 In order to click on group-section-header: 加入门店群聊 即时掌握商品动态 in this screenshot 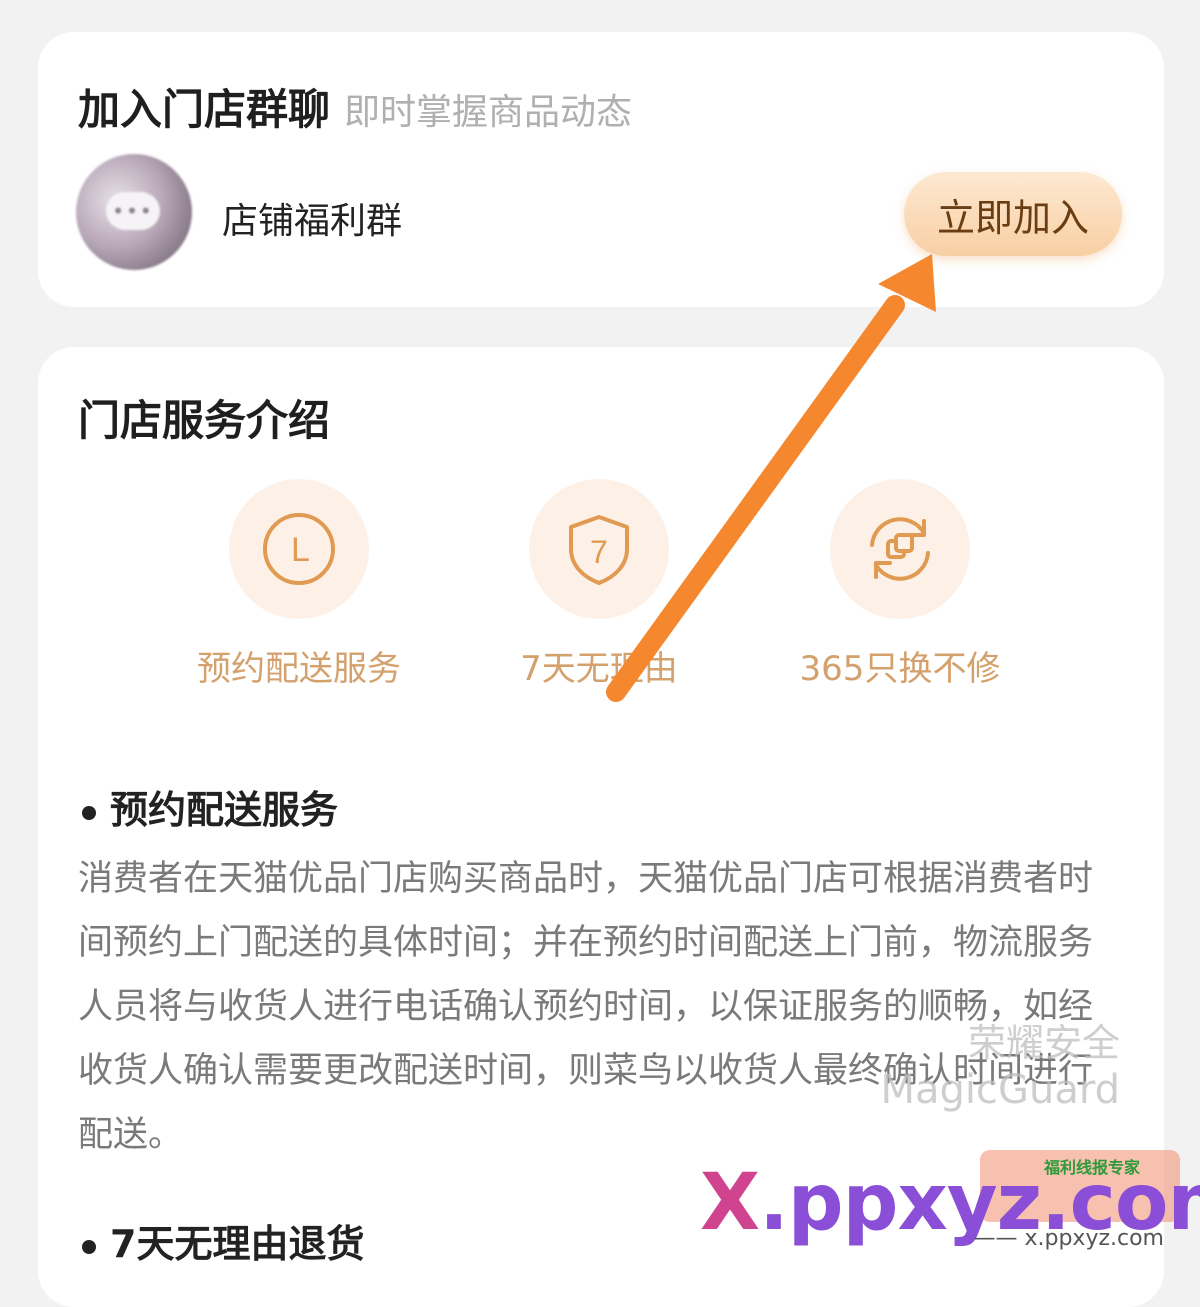, I will do `click(355, 106)`.